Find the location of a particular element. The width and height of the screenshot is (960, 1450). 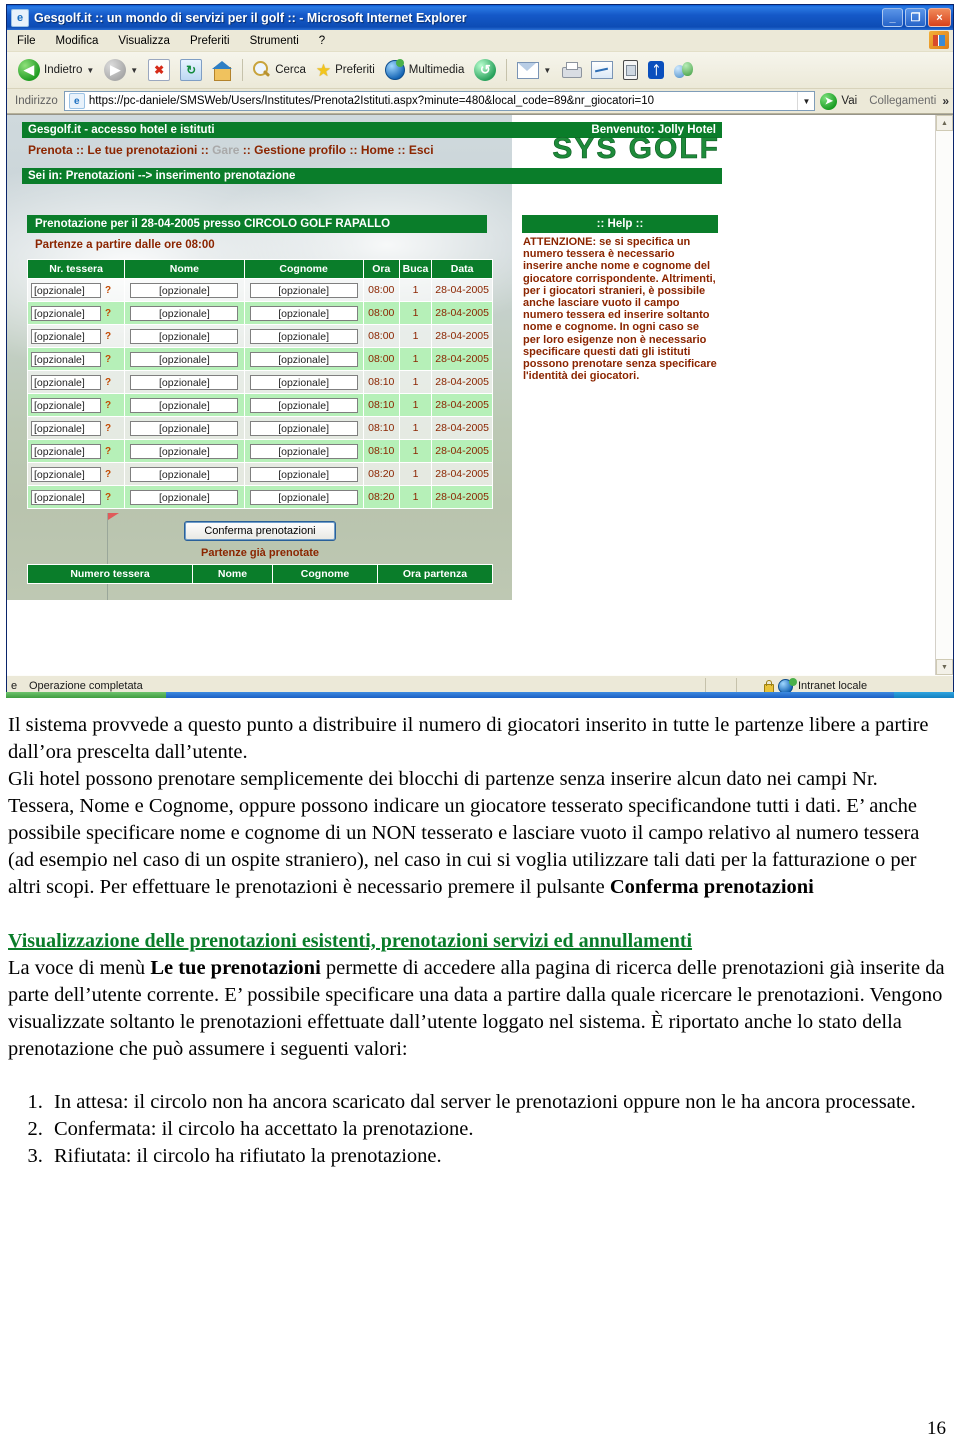

nav-item-prenota: Prenota is located at coordinates (50, 150).